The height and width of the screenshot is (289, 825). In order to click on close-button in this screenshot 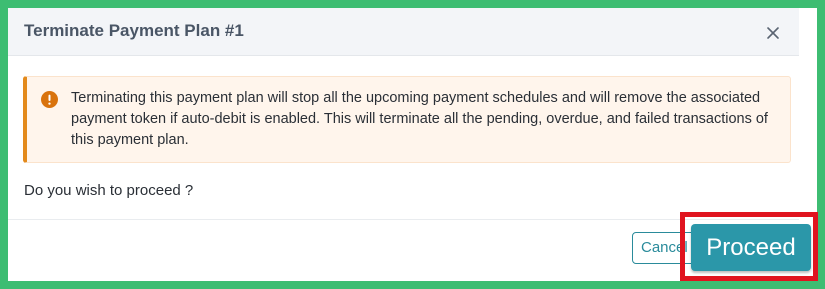, I will do `click(773, 33)`.